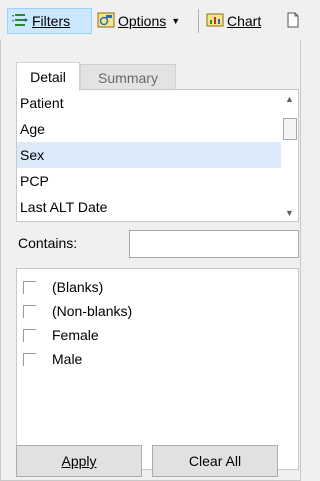 Image resolution: width=320 pixels, height=481 pixels. I want to click on field-item-sex: Sex, so click(157, 155).